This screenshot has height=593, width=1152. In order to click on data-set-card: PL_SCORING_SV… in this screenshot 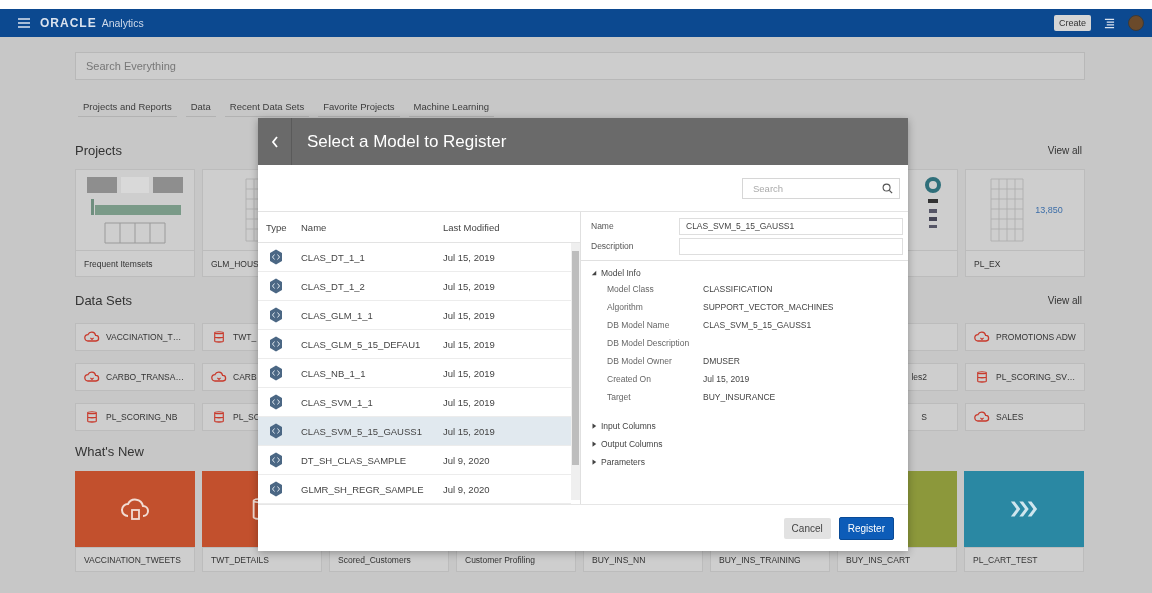, I will do `click(1025, 377)`.